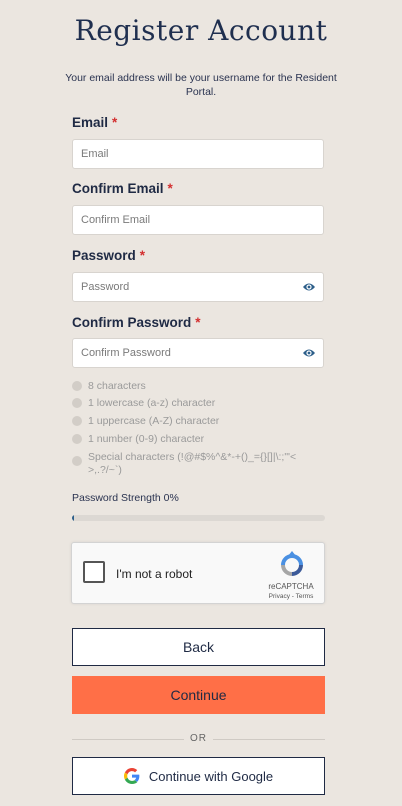  I want to click on password-rule: 1 uppercase (A-Z) character, so click(145, 421).